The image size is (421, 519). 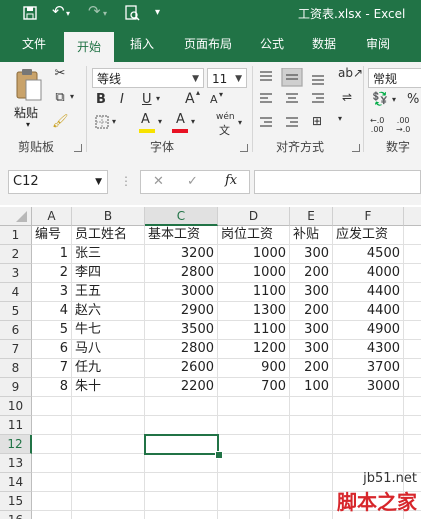 What do you see at coordinates (108, 349) in the screenshot?
I see `cell-b7: 马八` at bounding box center [108, 349].